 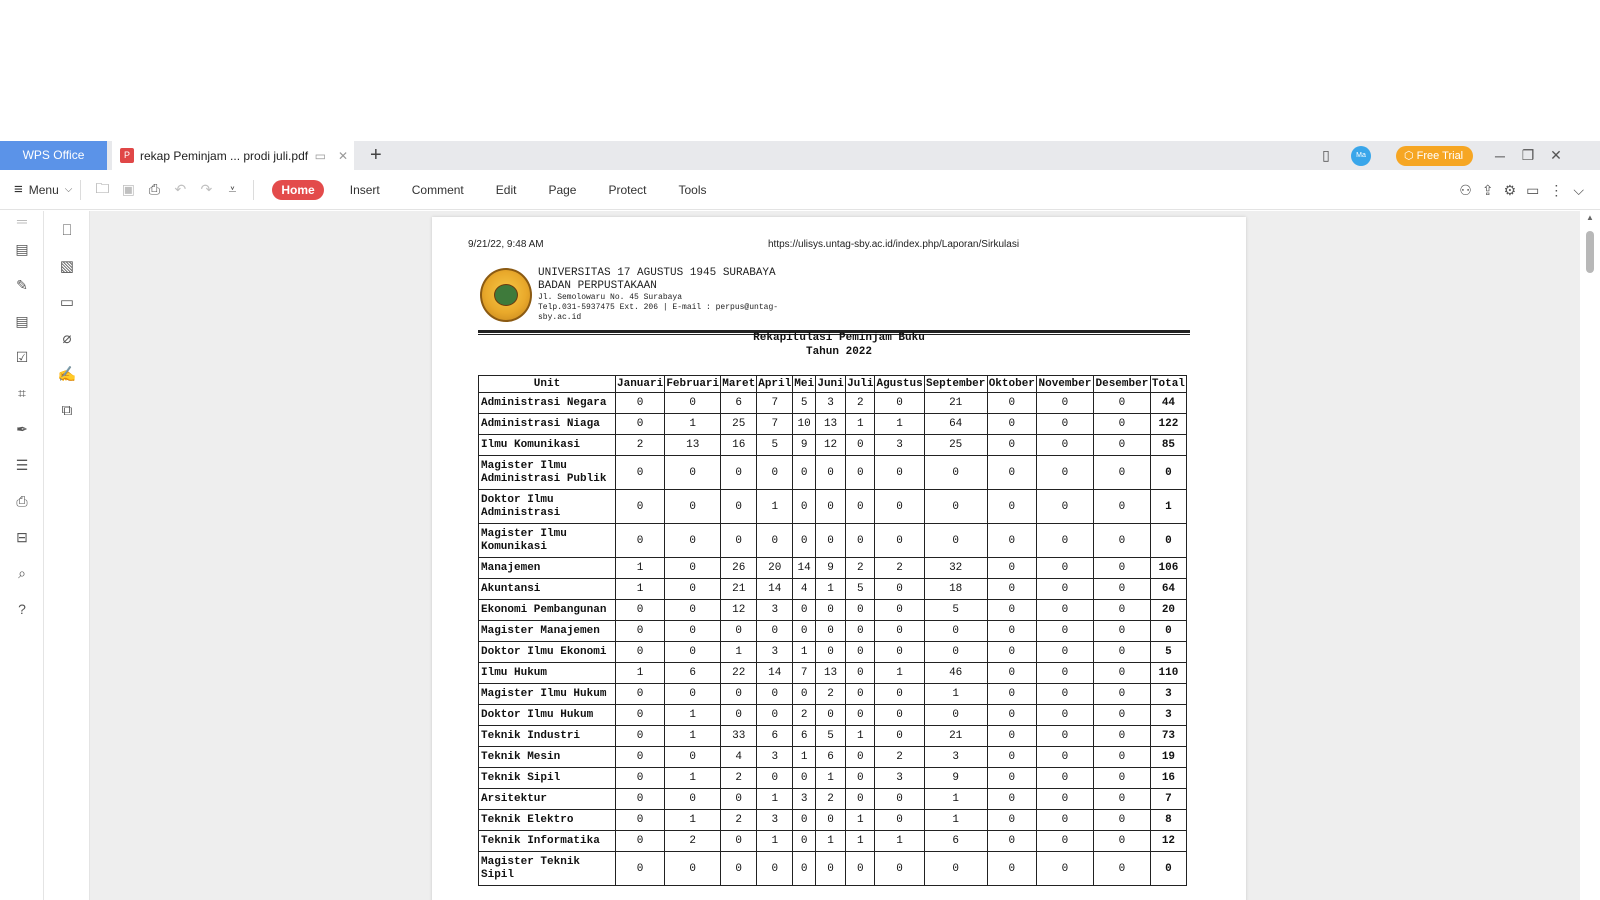 What do you see at coordinates (233, 155) in the screenshot?
I see `tab-document: P rekap Peminjam ... prodi juli.pdf ▭ ✕` at bounding box center [233, 155].